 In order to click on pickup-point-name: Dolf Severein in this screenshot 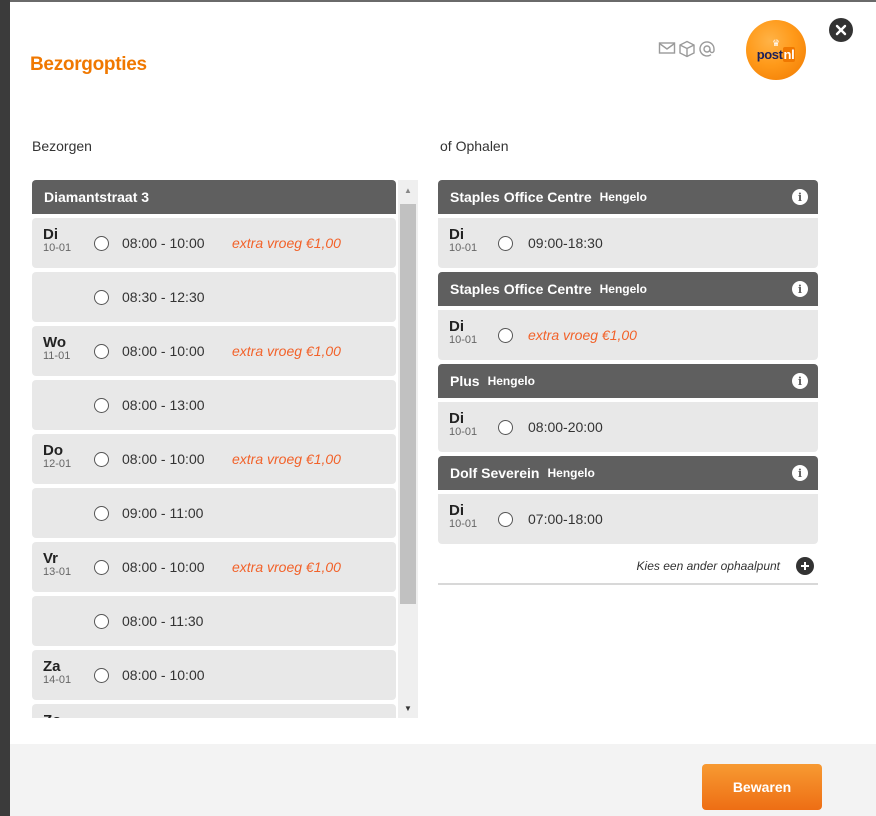, I will do `click(495, 473)`.